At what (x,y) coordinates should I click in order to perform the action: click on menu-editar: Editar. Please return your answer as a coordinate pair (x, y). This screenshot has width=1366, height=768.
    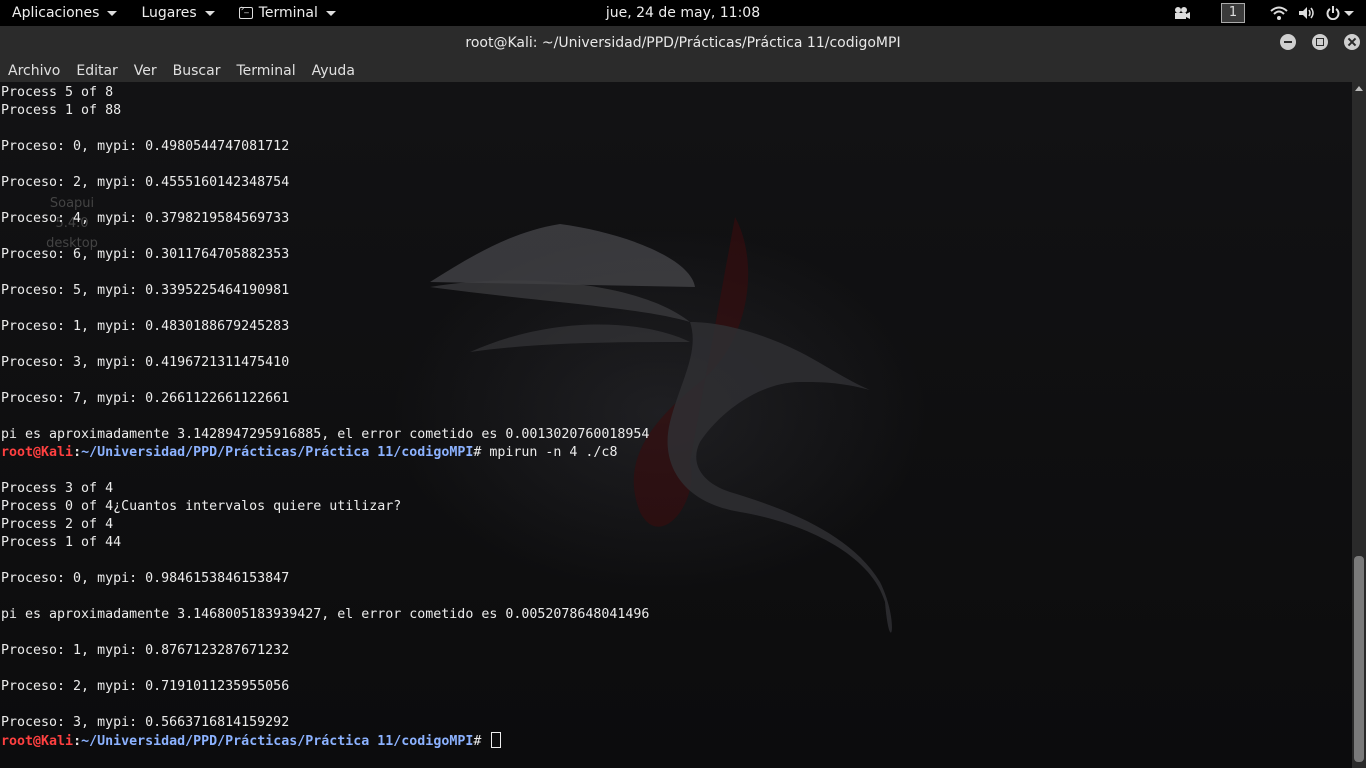
    Looking at the image, I should click on (96, 71).